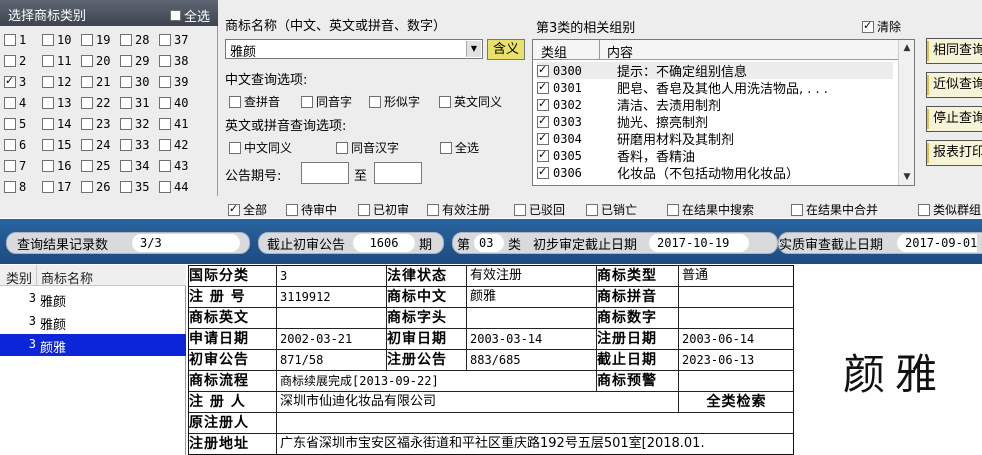  I want to click on group-row: 0305香料，香精油, so click(616, 156).